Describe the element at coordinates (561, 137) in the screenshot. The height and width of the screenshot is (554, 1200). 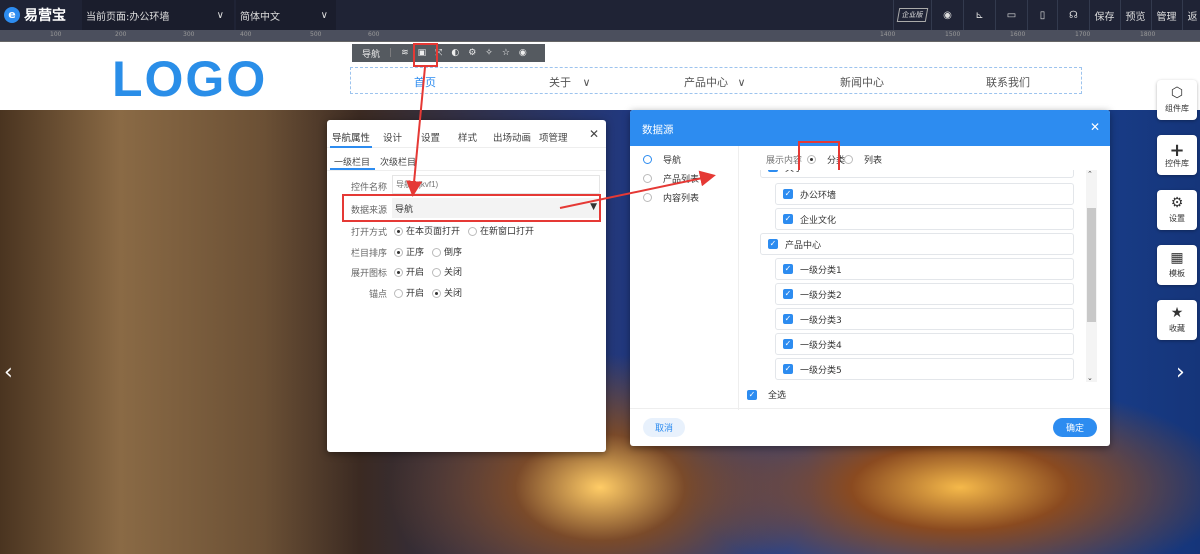
I see `annotation-arrows` at that location.